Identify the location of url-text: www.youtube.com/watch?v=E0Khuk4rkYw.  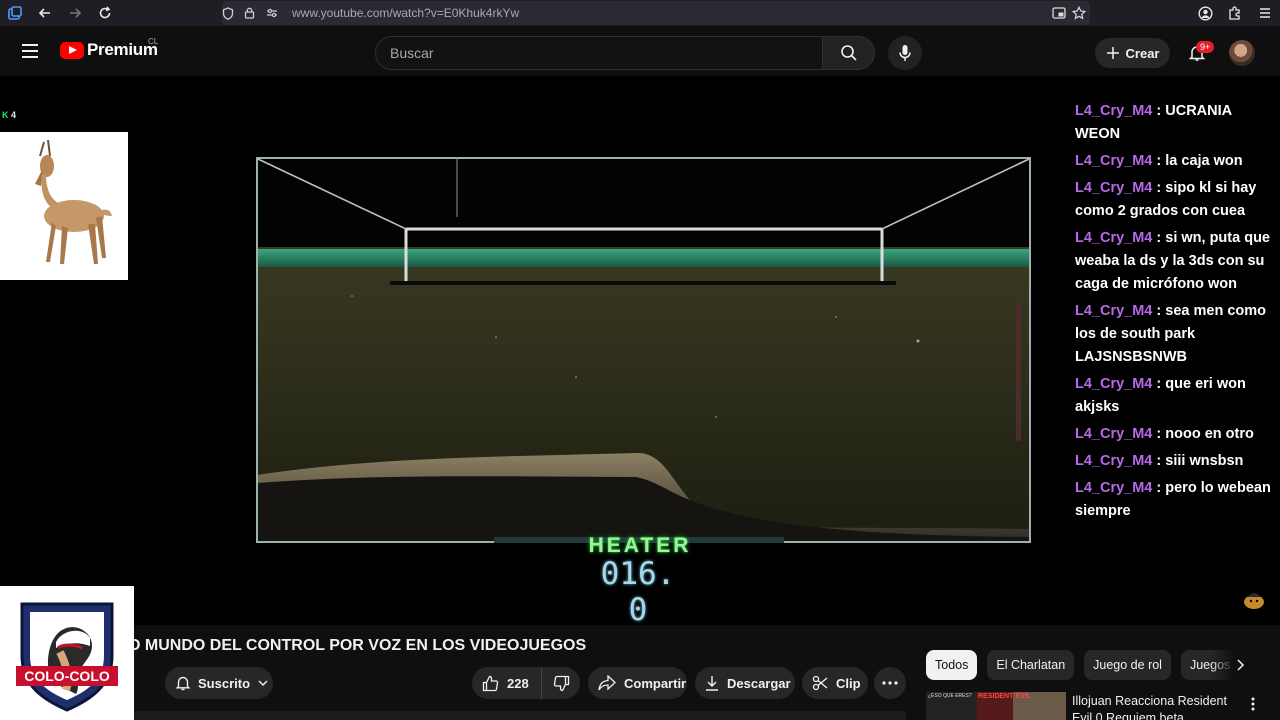
(406, 13).